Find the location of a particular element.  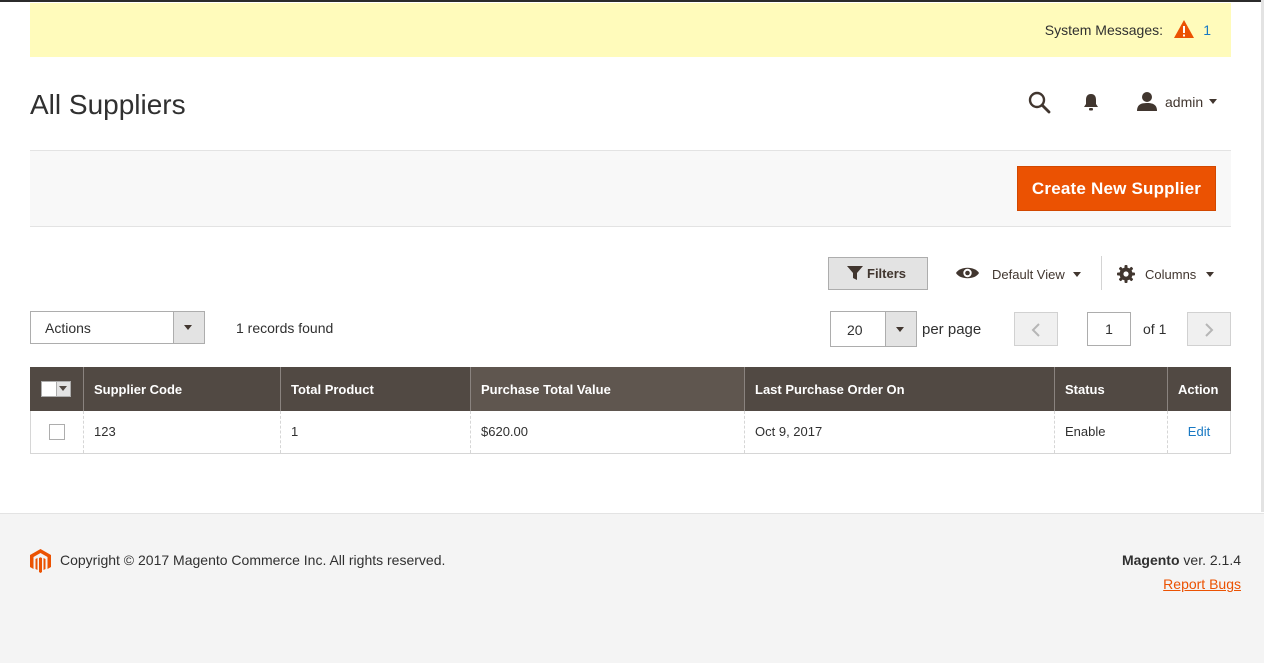

page-title: All Suppliers is located at coordinates (108, 104).